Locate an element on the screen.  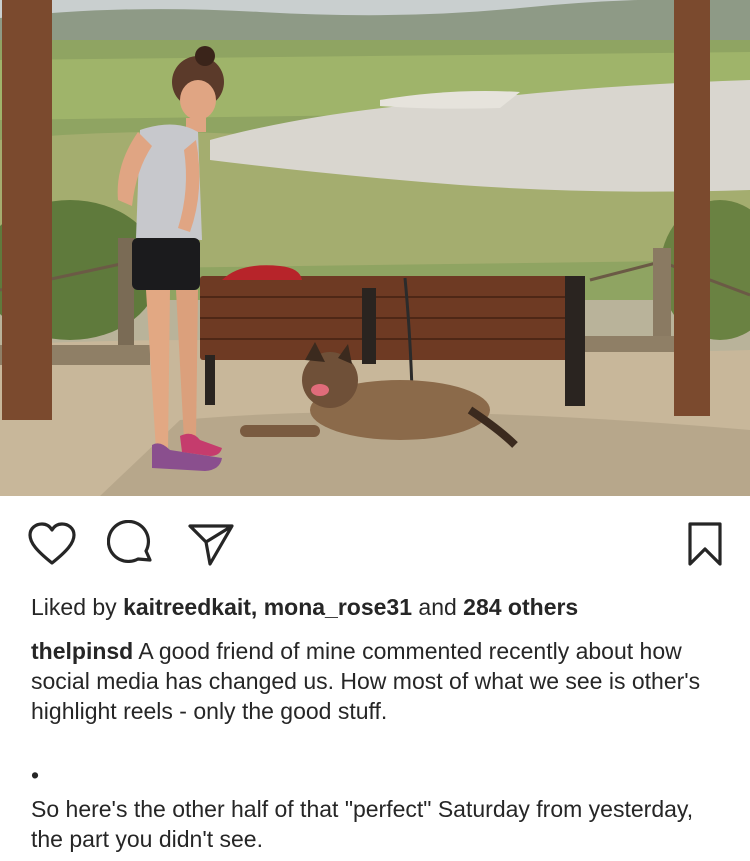
share-button is located at coordinates (211, 544).